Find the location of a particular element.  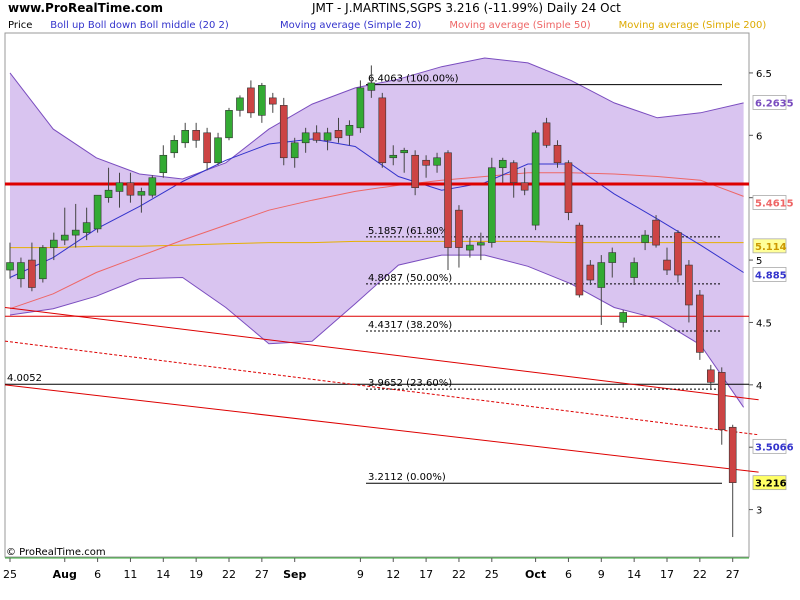

y-tick-label: 5 is located at coordinates (759, 261).